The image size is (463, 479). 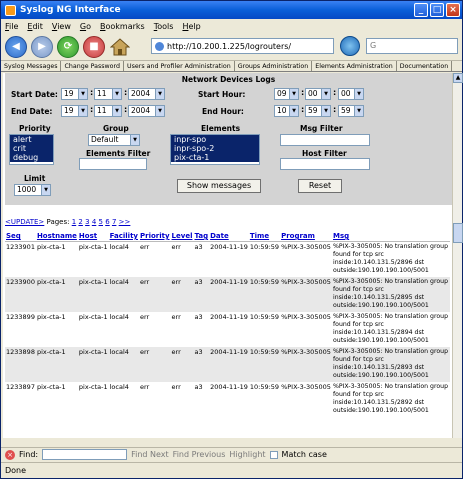 What do you see at coordinates (286, 111) in the screenshot?
I see `end-hour-h-select: 10 ▼` at bounding box center [286, 111].